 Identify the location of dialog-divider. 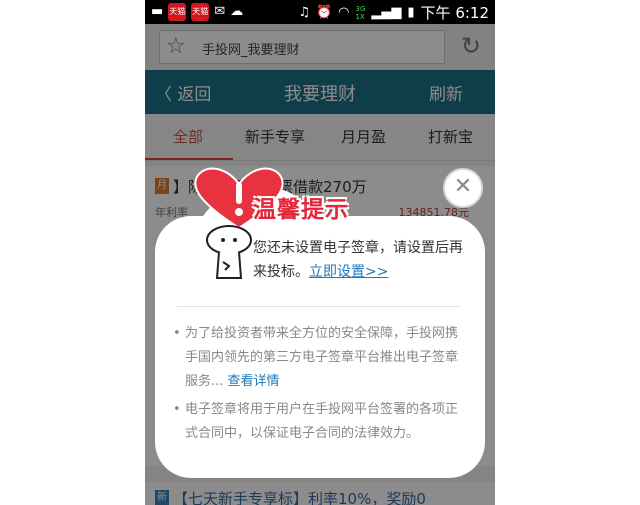
(319, 306).